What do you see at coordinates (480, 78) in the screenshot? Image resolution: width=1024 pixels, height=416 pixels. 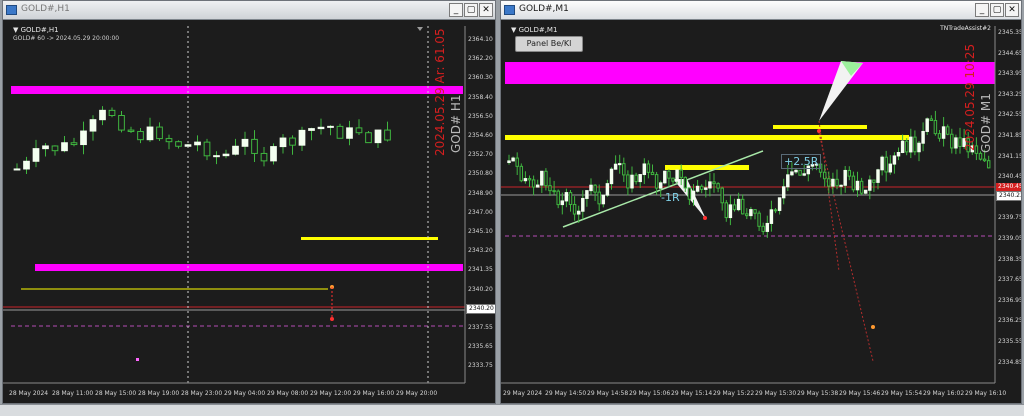 I see `price-tick-label: 2360.30` at bounding box center [480, 78].